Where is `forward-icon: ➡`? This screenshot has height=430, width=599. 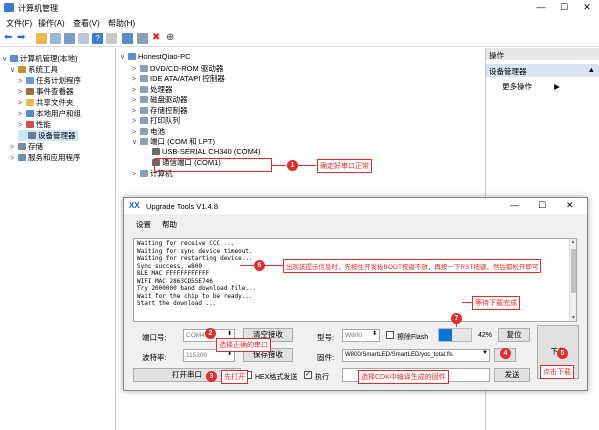 forward-icon: ➡ is located at coordinates (22, 38).